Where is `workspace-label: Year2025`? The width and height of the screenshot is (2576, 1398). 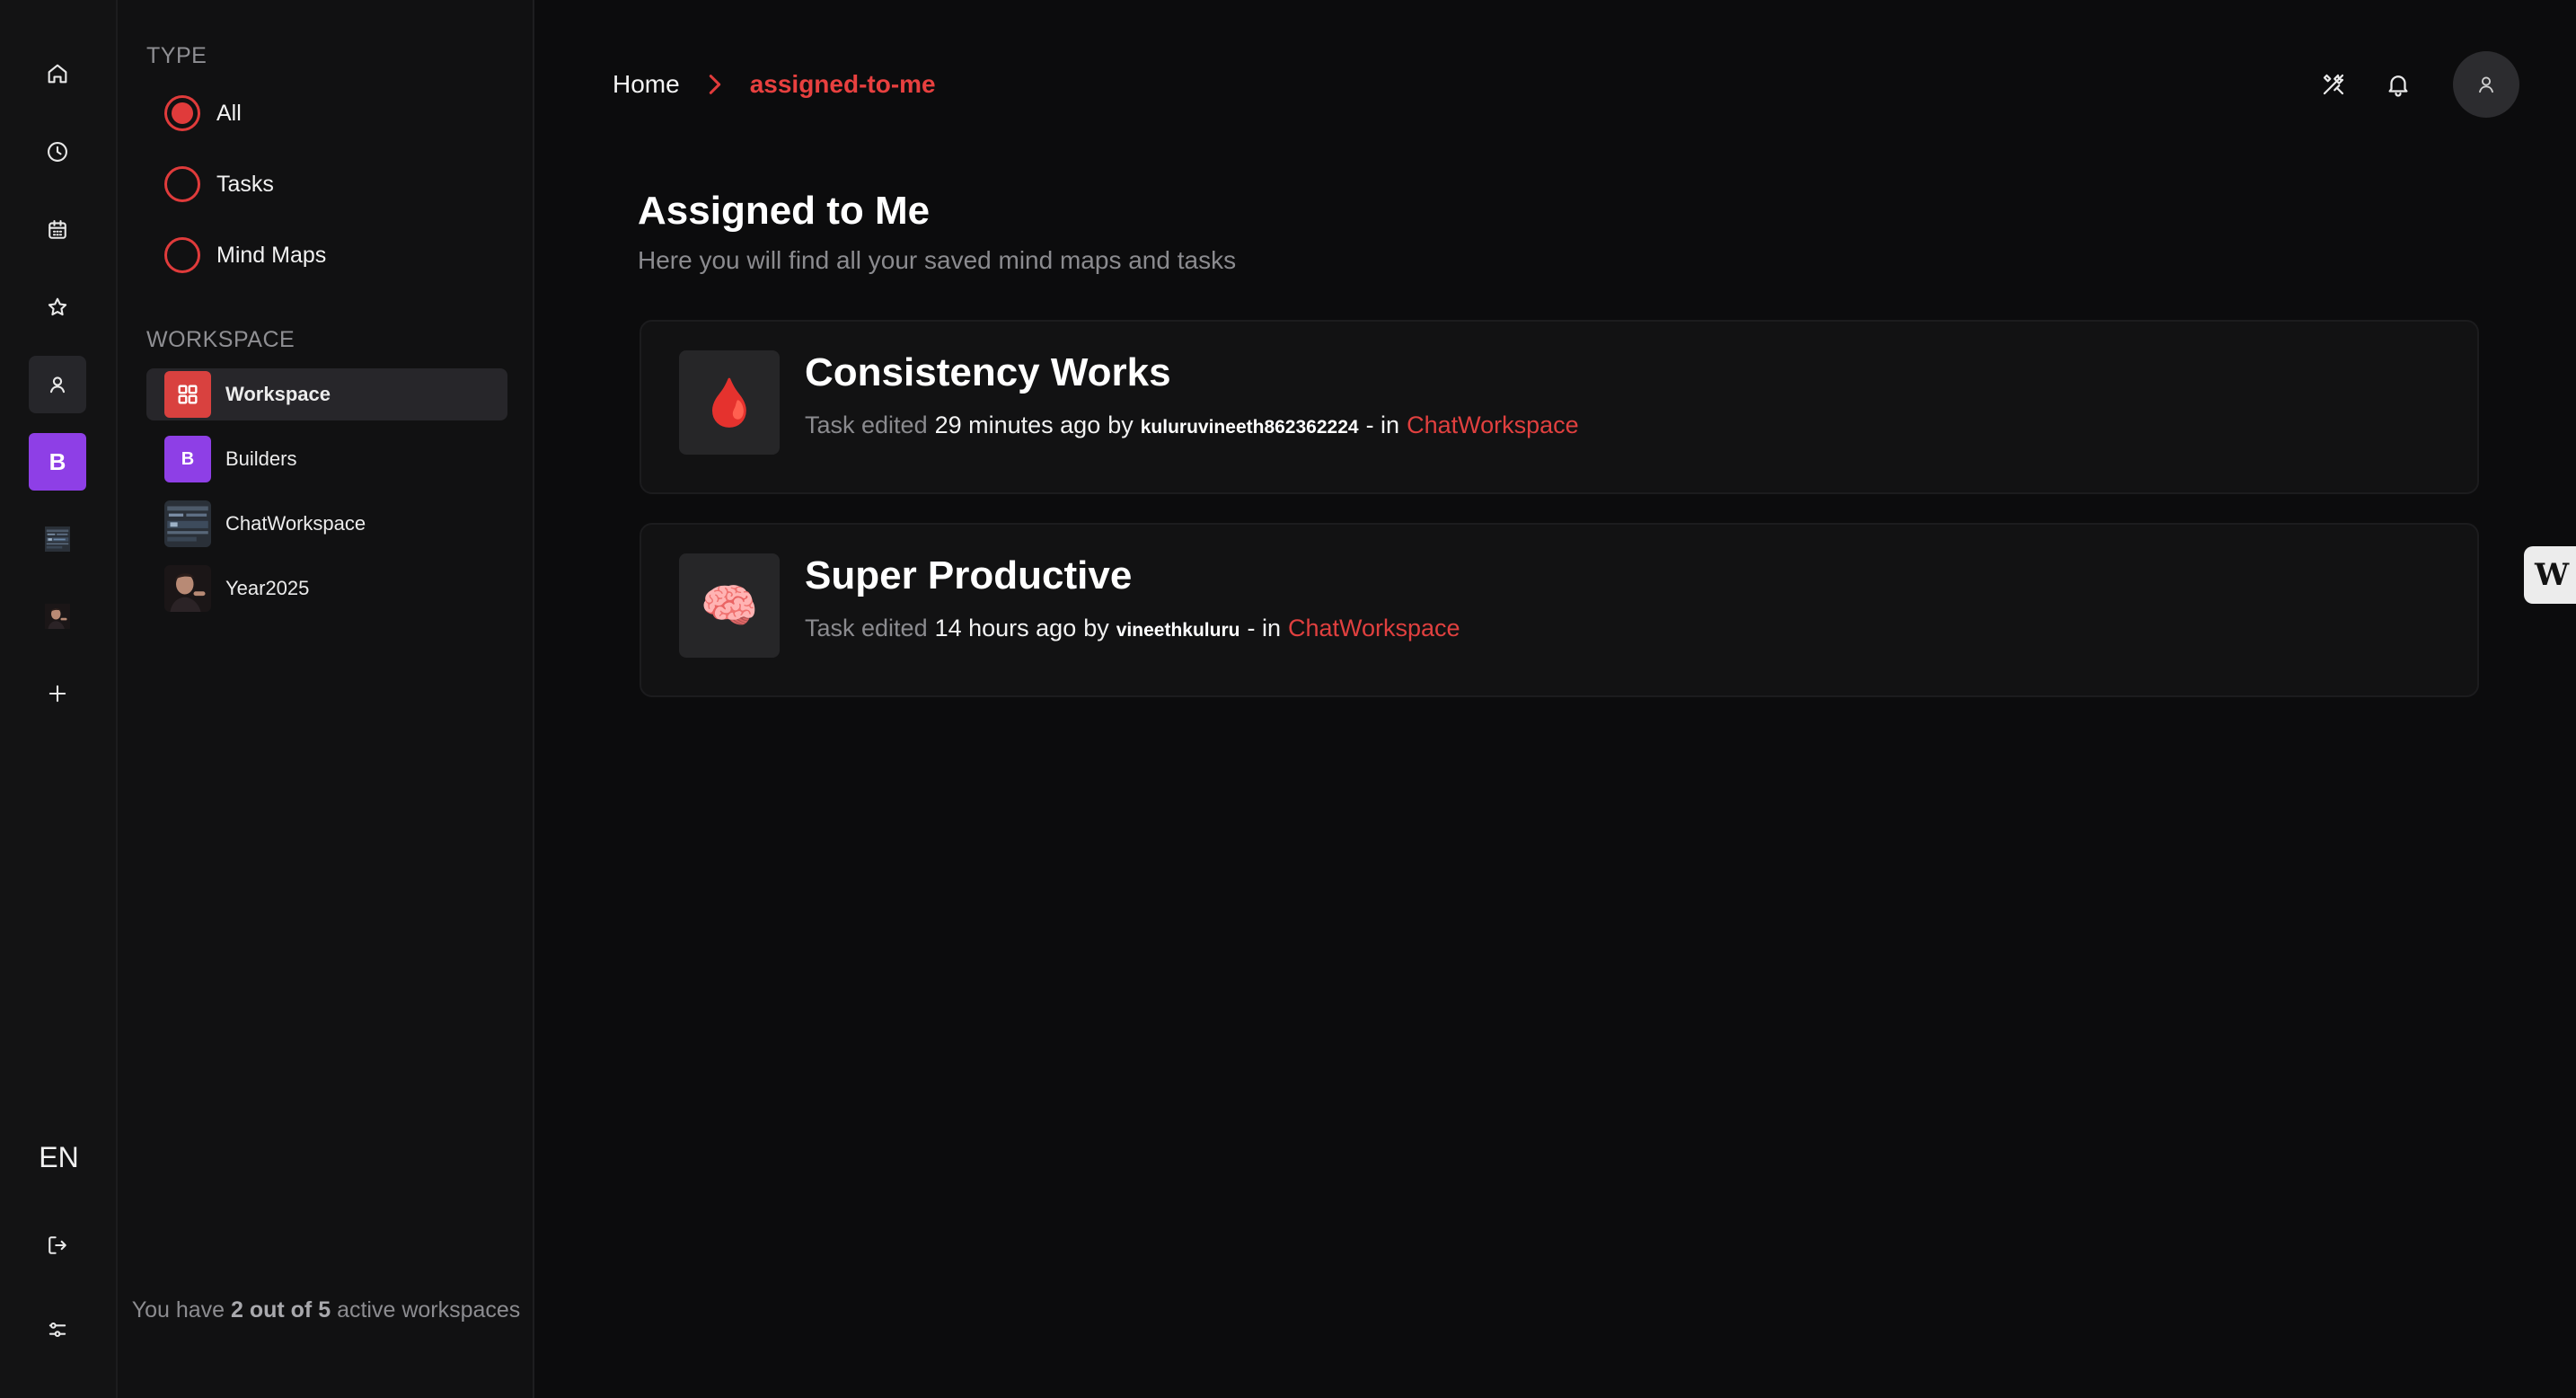 workspace-label: Year2025 is located at coordinates (267, 588).